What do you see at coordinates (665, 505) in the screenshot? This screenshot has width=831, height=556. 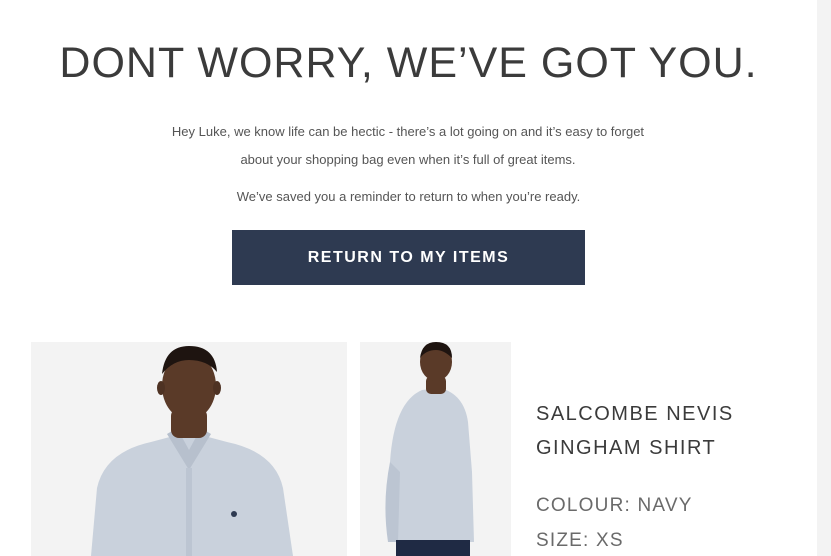 I see `colour-value: NAVY` at bounding box center [665, 505].